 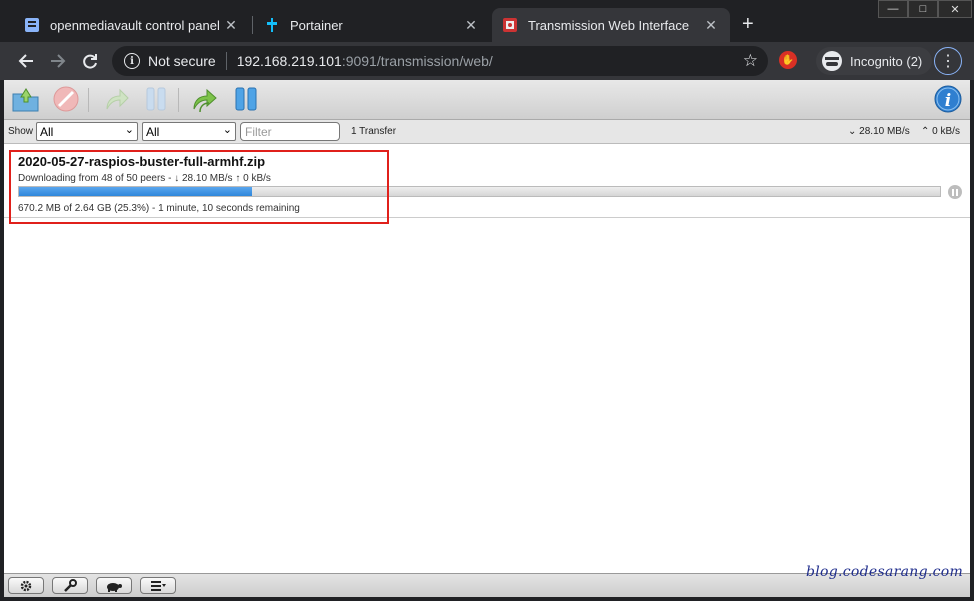 I want to click on tab-openmediavault: openmediavault control panel - H ✕, so click(x=132, y=25).